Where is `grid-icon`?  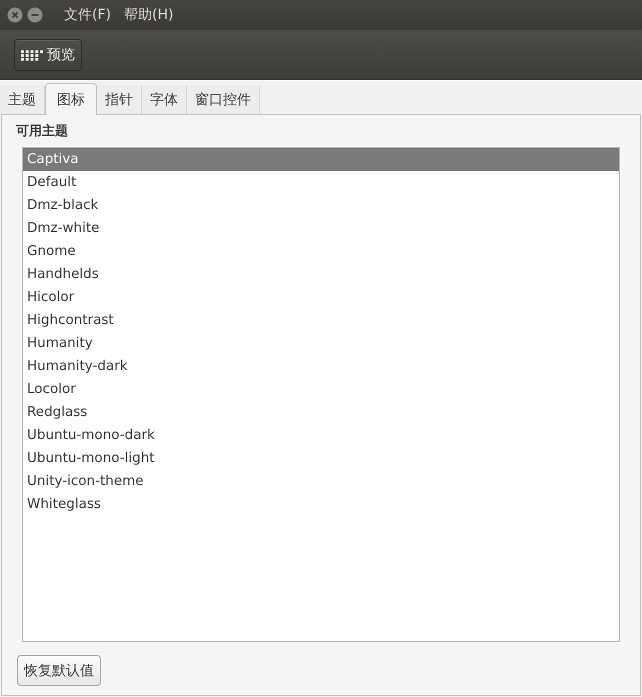 grid-icon is located at coordinates (32, 55).